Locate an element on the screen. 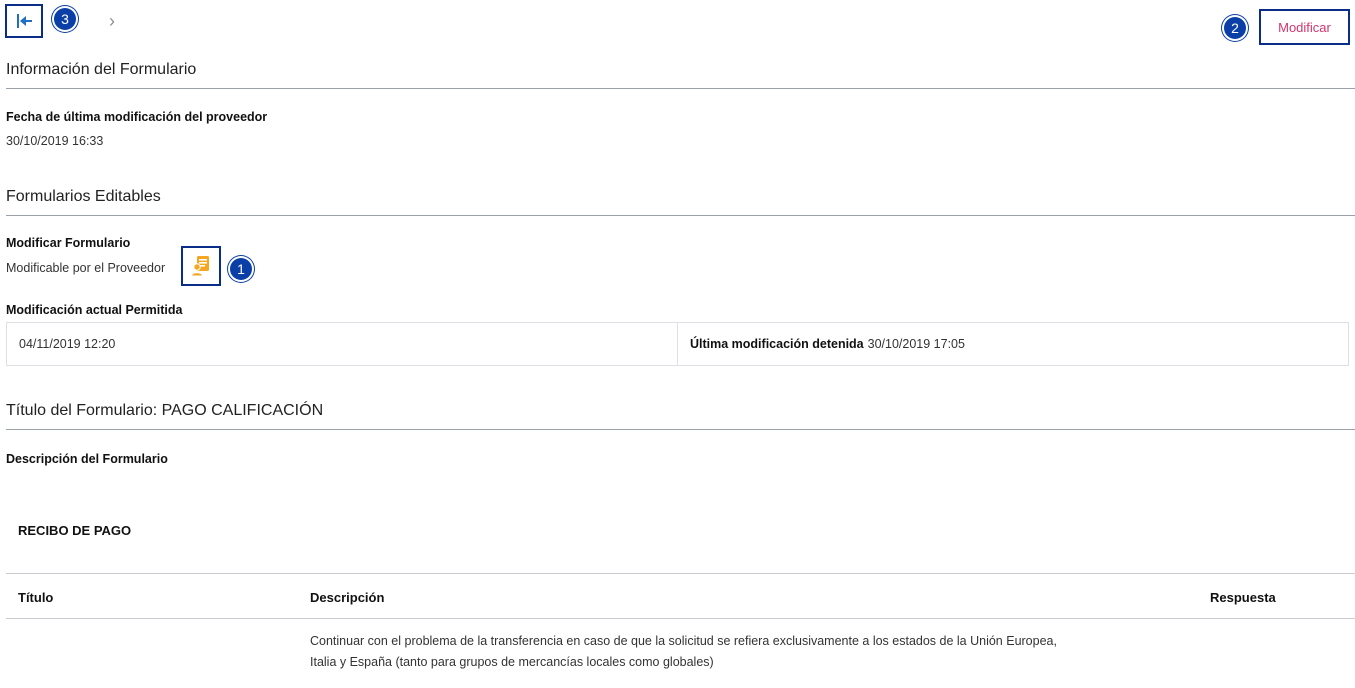 The width and height of the screenshot is (1355, 688). callout-badge-3: 3 is located at coordinates (65, 19).